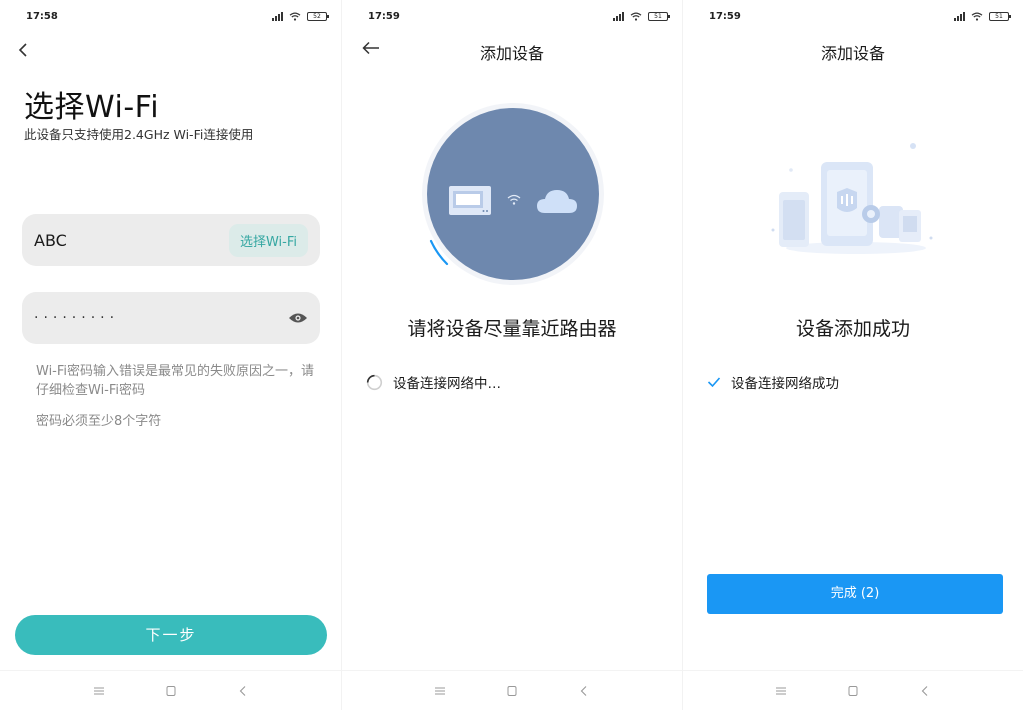 The height and width of the screenshot is (710, 1024). Describe the element at coordinates (171, 240) in the screenshot. I see `ssid-field: ABC 选择Wi-Fi` at that location.